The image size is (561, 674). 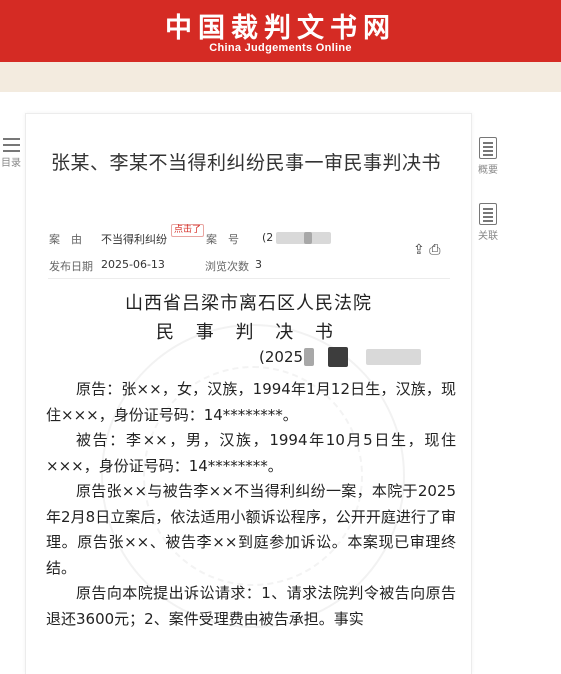 I want to click on document-actions: ⇪ ⎙, so click(x=426, y=250).